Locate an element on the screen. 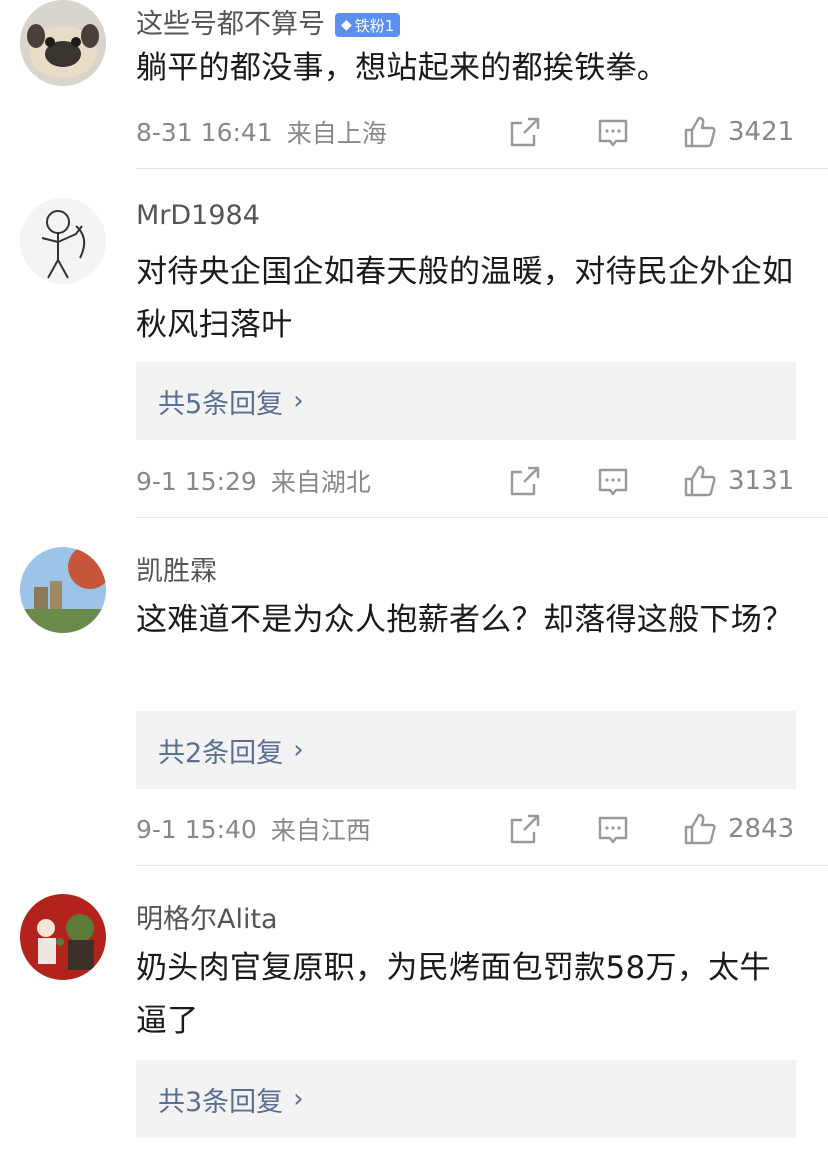  replies-label: 共2条回复 is located at coordinates (221, 753).